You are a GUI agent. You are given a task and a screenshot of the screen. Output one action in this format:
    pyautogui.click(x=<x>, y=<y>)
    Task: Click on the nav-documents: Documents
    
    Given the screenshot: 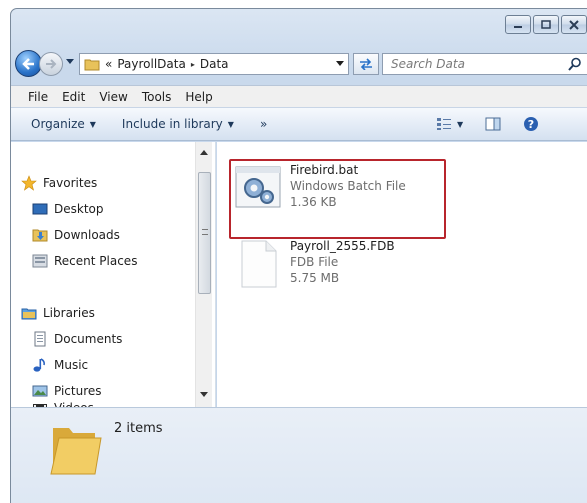 What is the action you would take?
    pyautogui.click(x=77, y=339)
    